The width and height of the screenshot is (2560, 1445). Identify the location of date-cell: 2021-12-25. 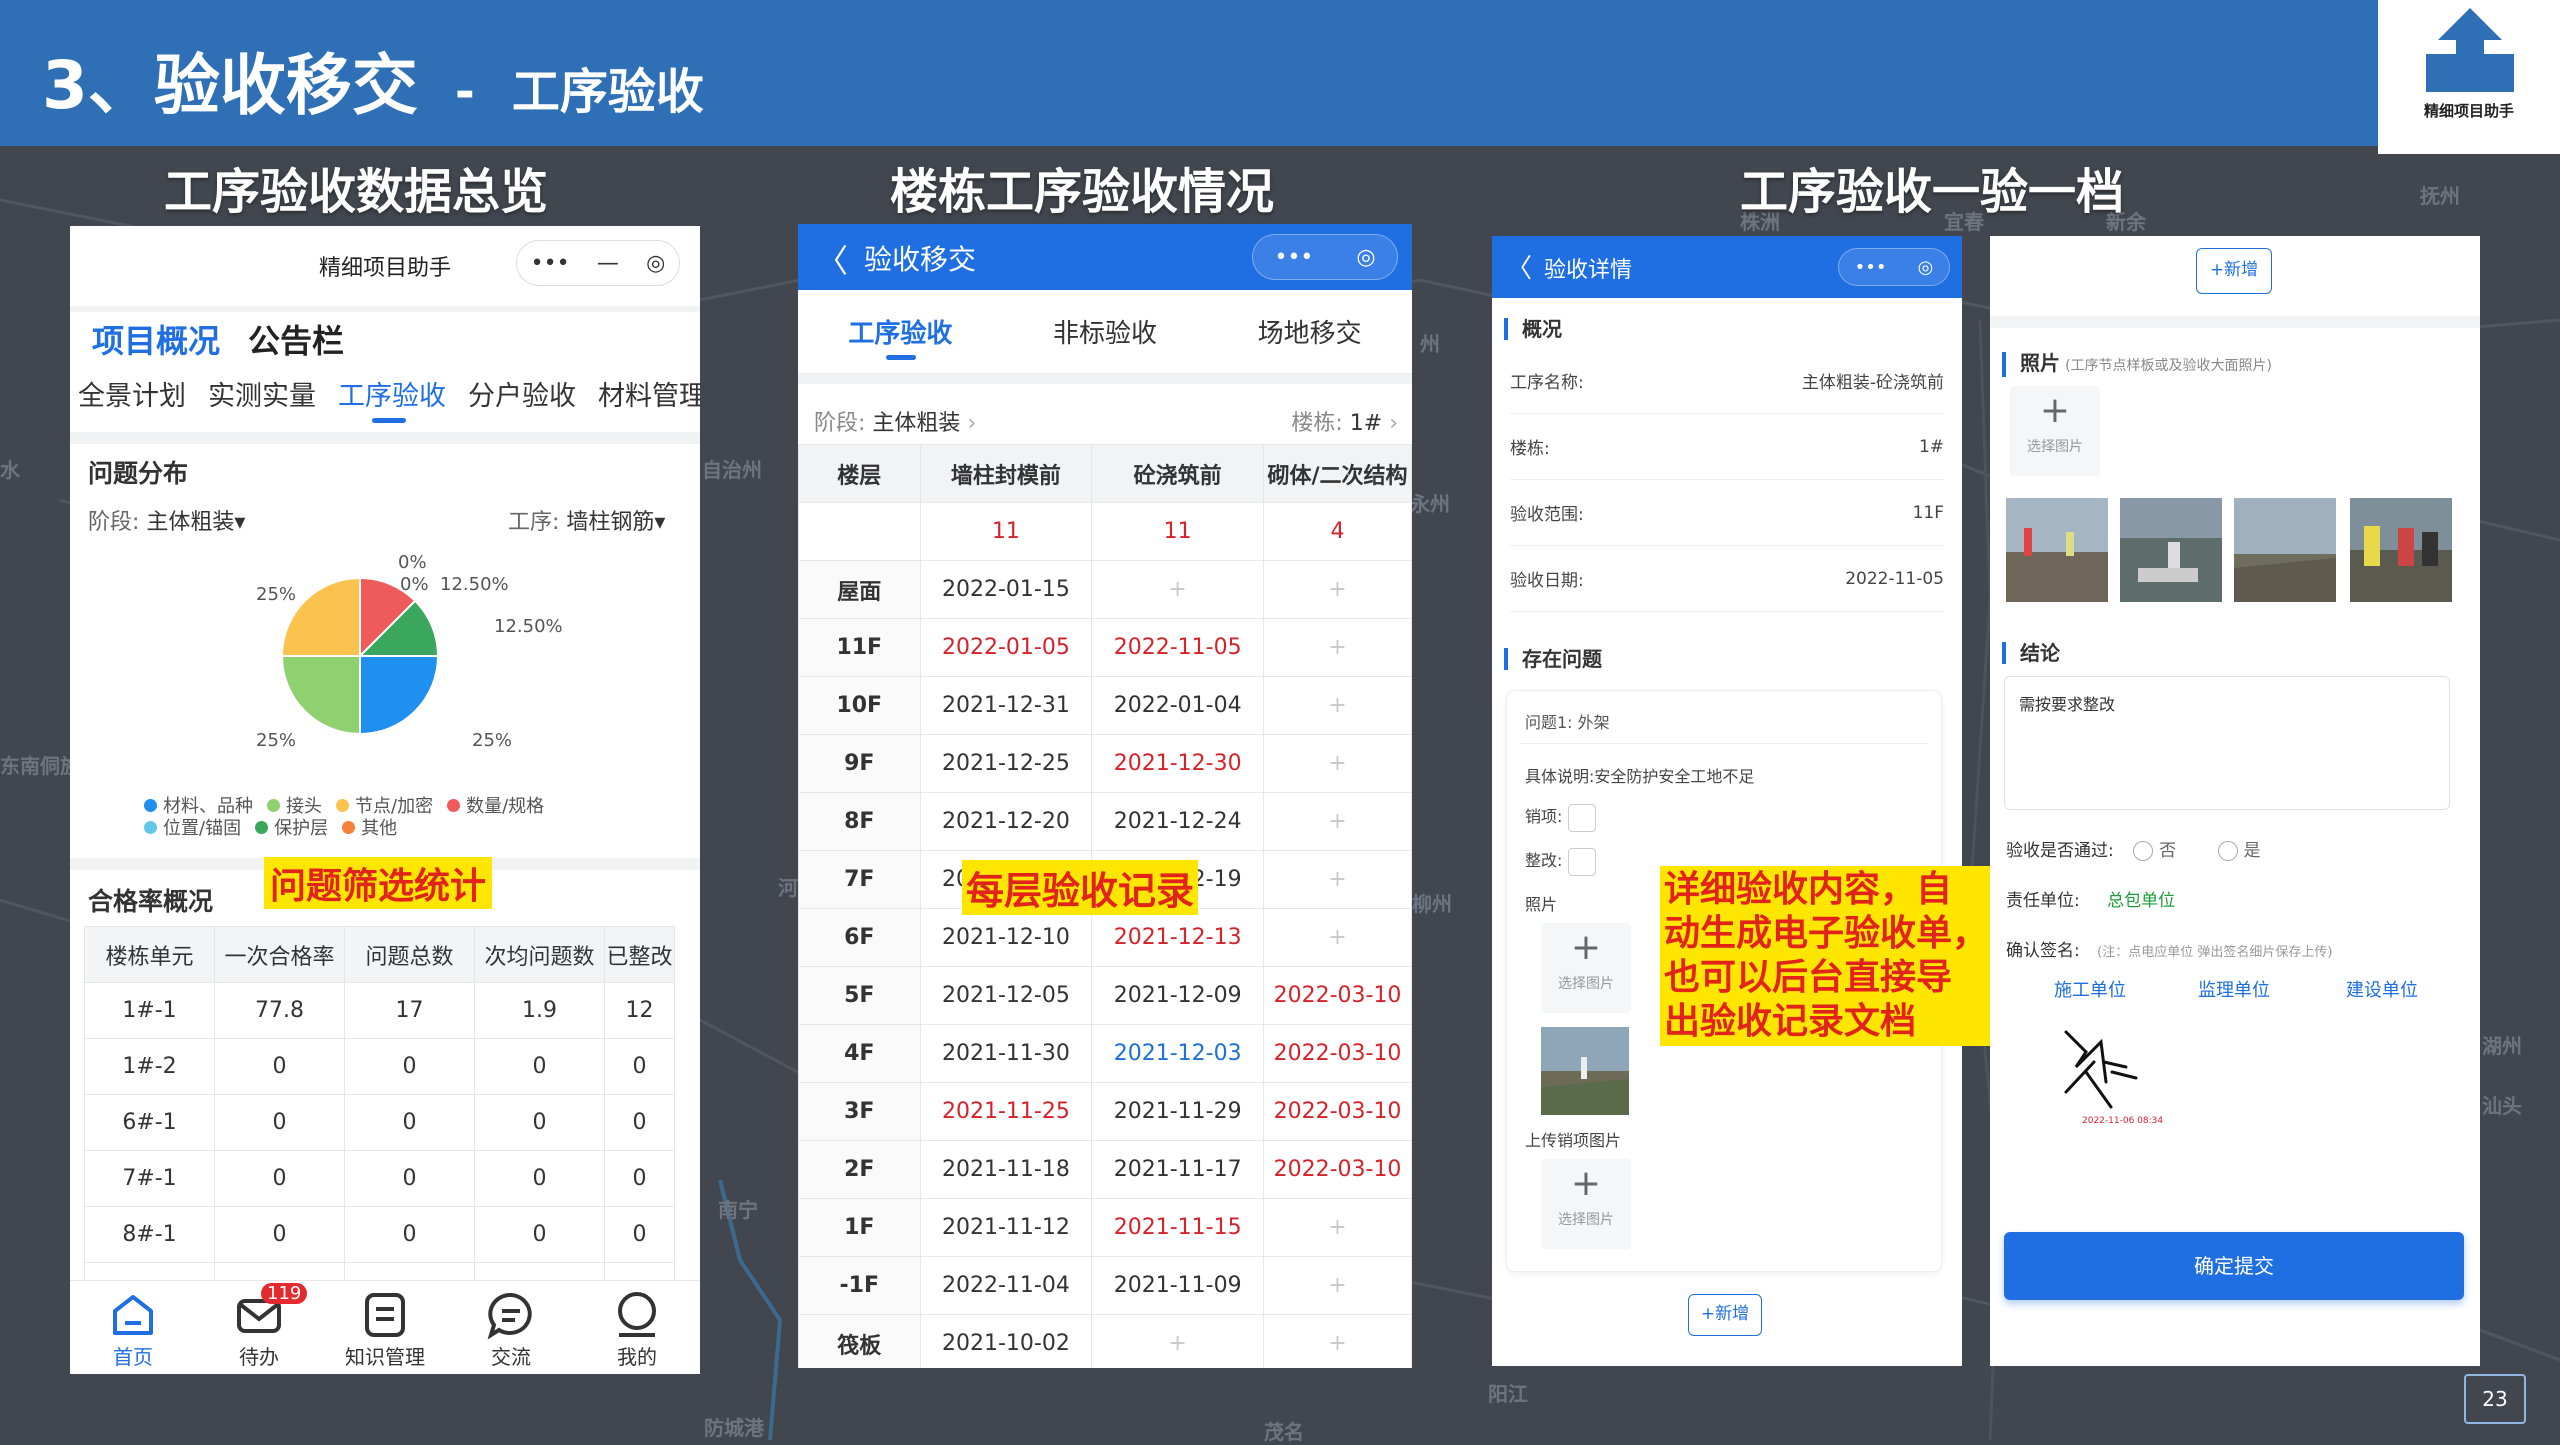
(1006, 763).